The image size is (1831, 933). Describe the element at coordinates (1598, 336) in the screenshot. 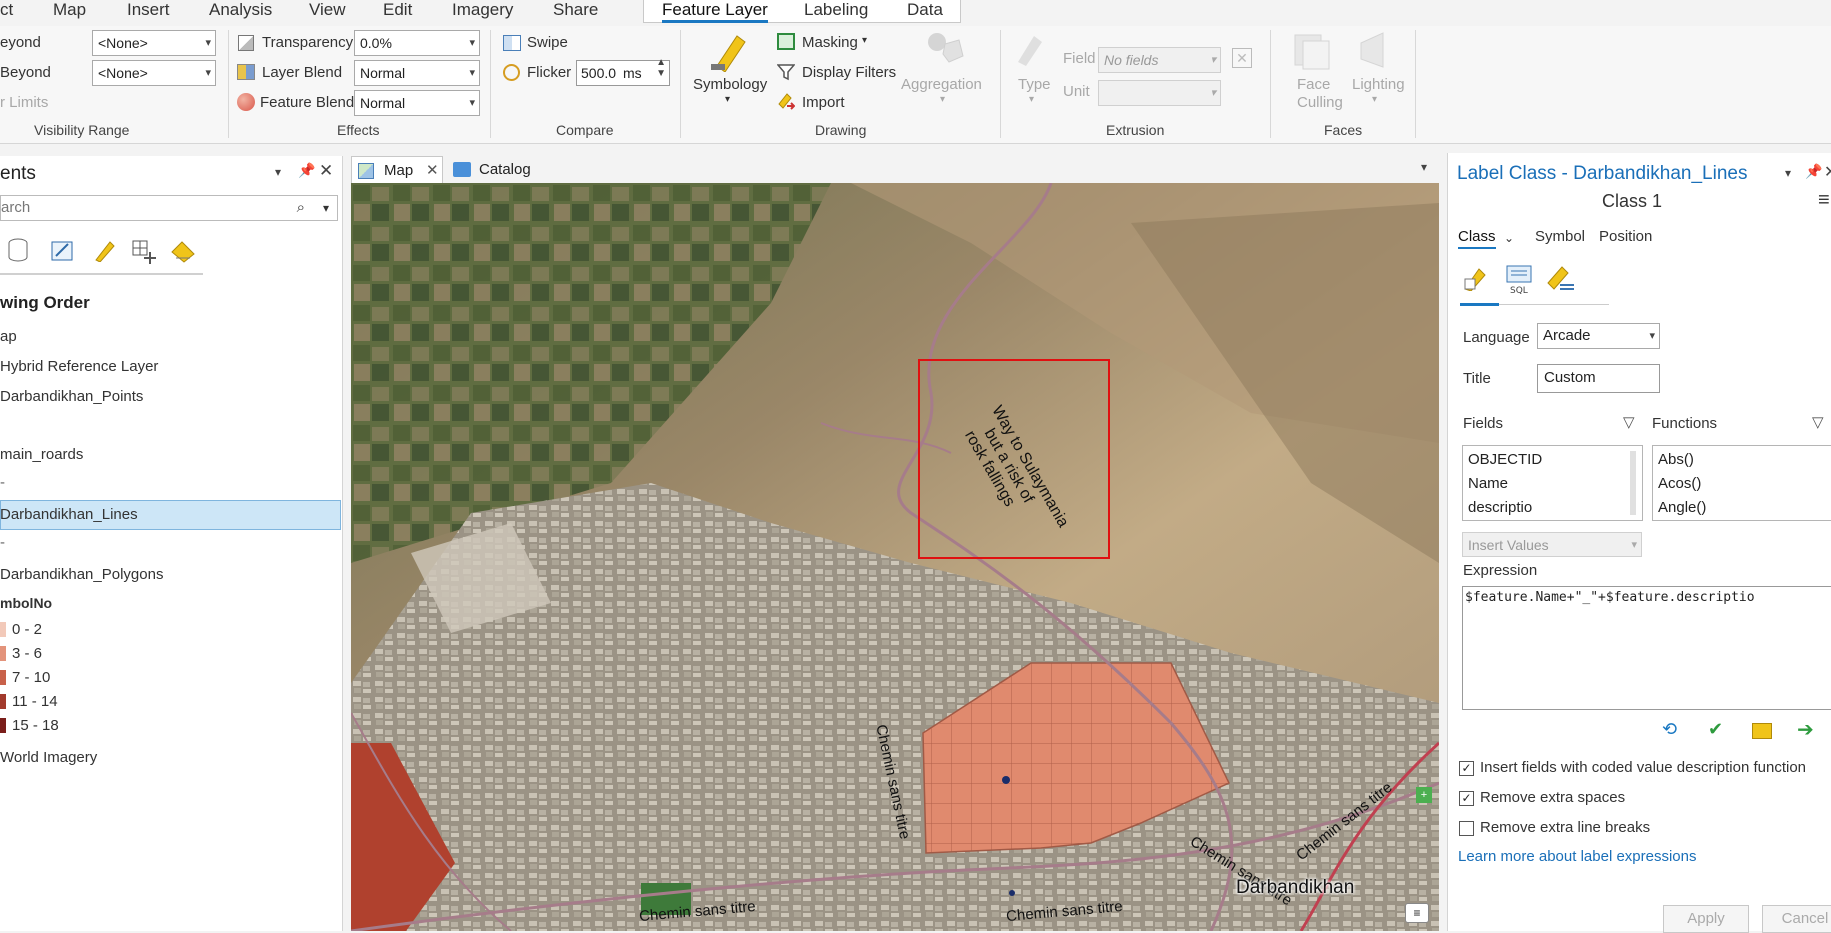

I see `language-combo: Arcade` at that location.